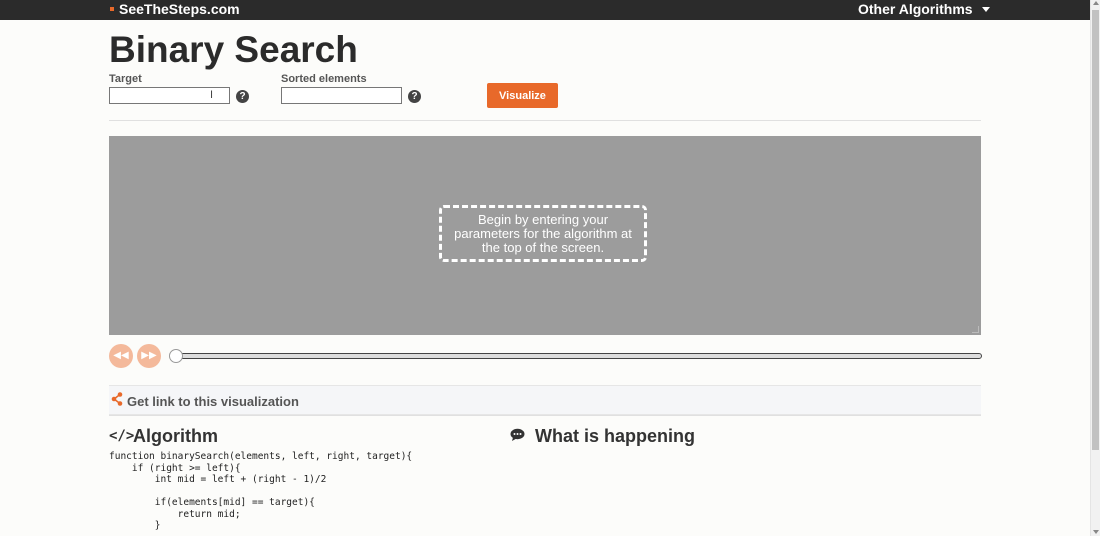 This screenshot has width=1100, height=536. I want to click on code-line: return mid;, so click(175, 514).